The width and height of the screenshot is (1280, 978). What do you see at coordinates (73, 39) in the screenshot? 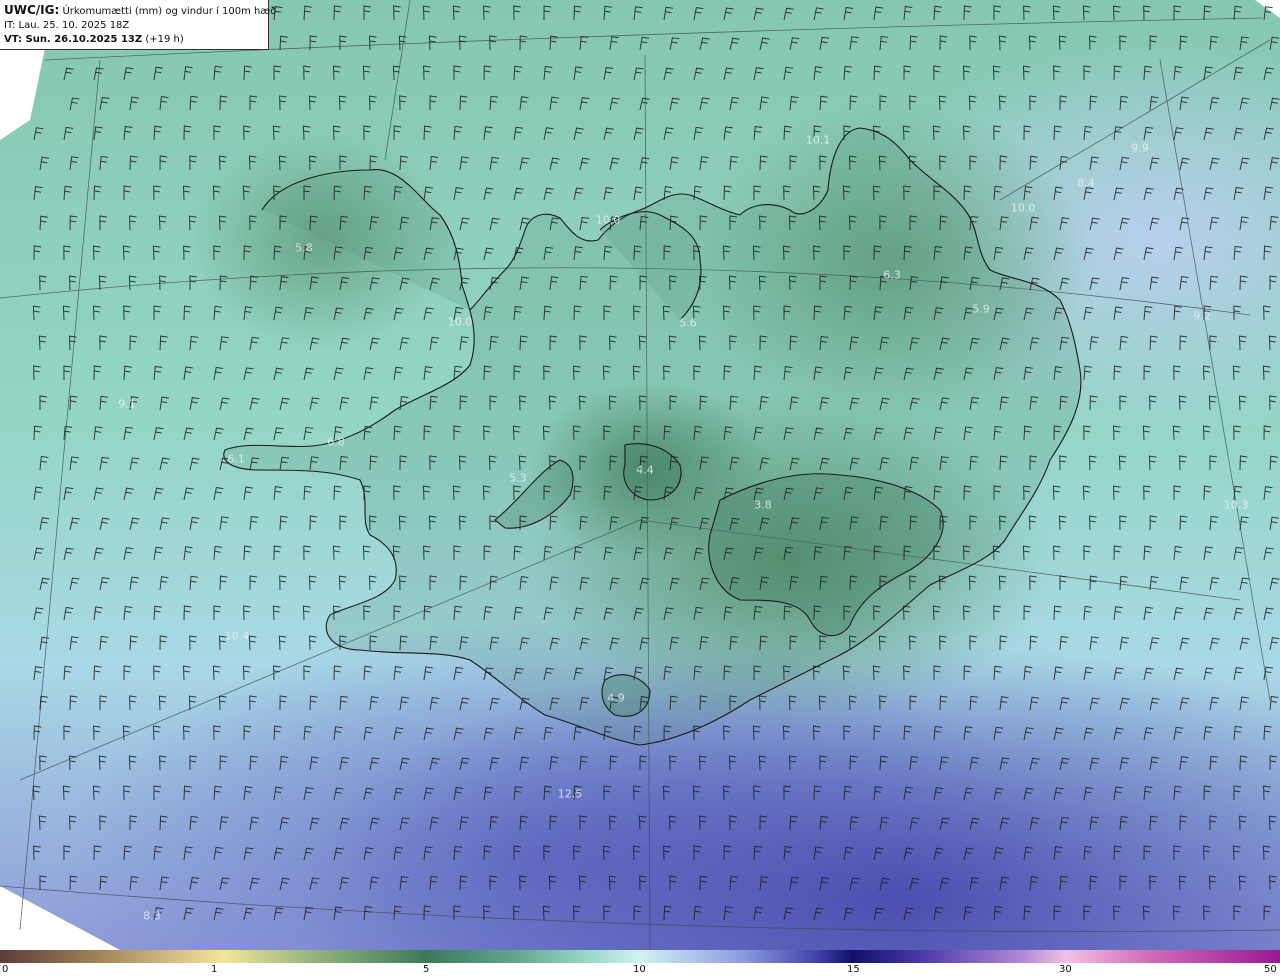
I see `valid-time: VT: Sun. 26.10.2025 13Z` at bounding box center [73, 39].